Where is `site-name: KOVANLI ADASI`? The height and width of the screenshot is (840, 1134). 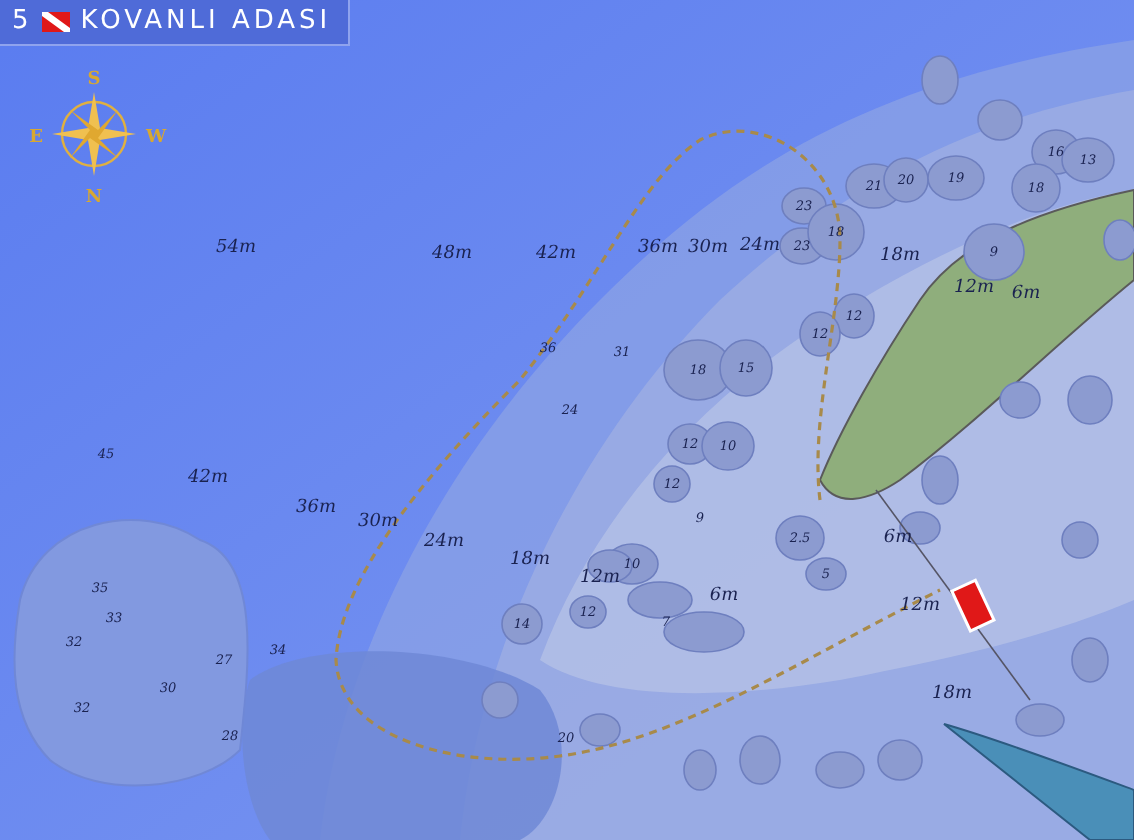
site-name: KOVANLI ADASI is located at coordinates (206, 21).